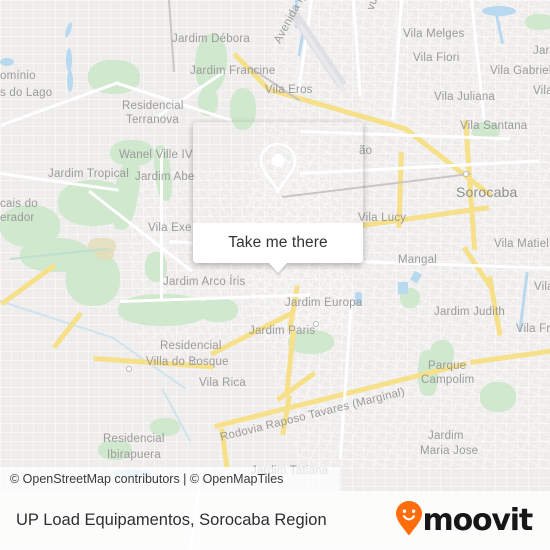 This screenshot has width=550, height=550. I want to click on map-label: Mangal, so click(417, 260).